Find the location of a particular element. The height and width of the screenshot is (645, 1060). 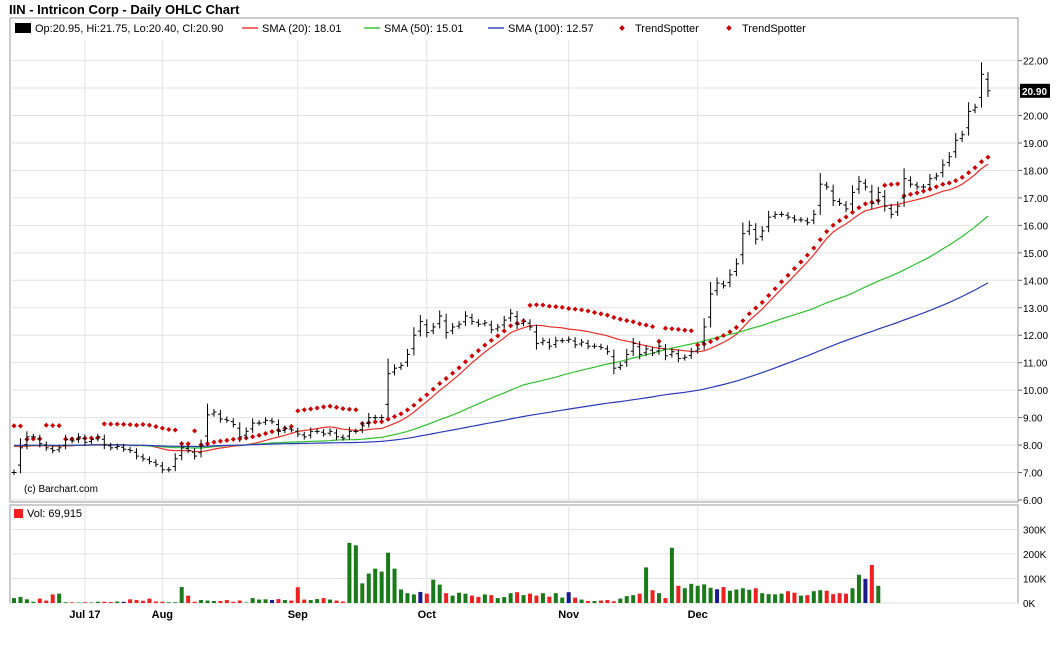

y-tick-label: 12.00 is located at coordinates (1035, 336).